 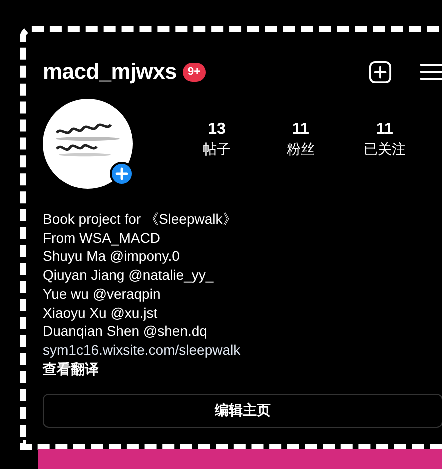 I want to click on username: macd_mjwxs, so click(x=110, y=72).